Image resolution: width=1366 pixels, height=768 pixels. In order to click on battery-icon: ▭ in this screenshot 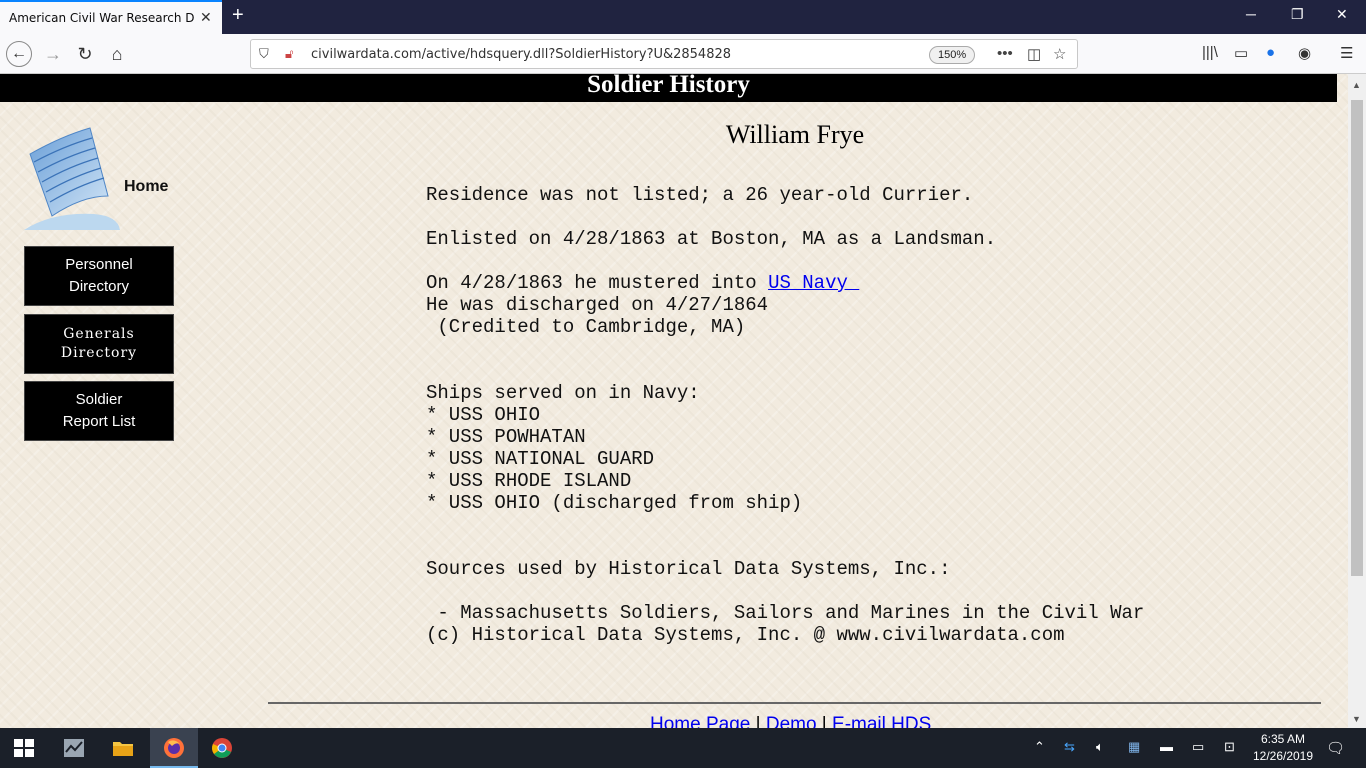, I will do `click(1198, 747)`.